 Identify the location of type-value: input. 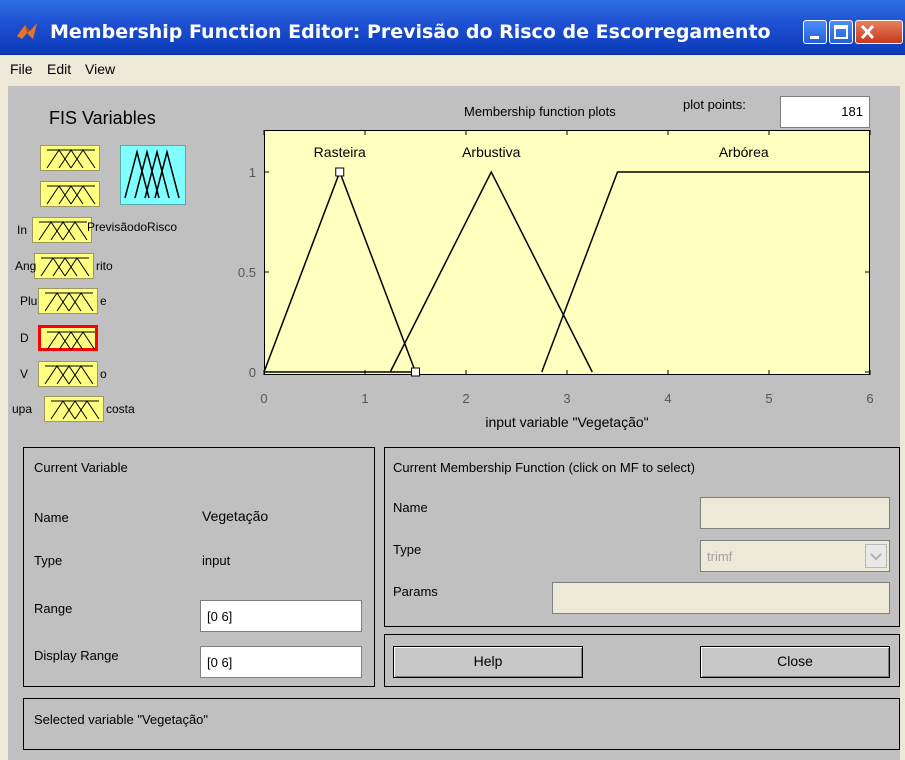
(216, 560).